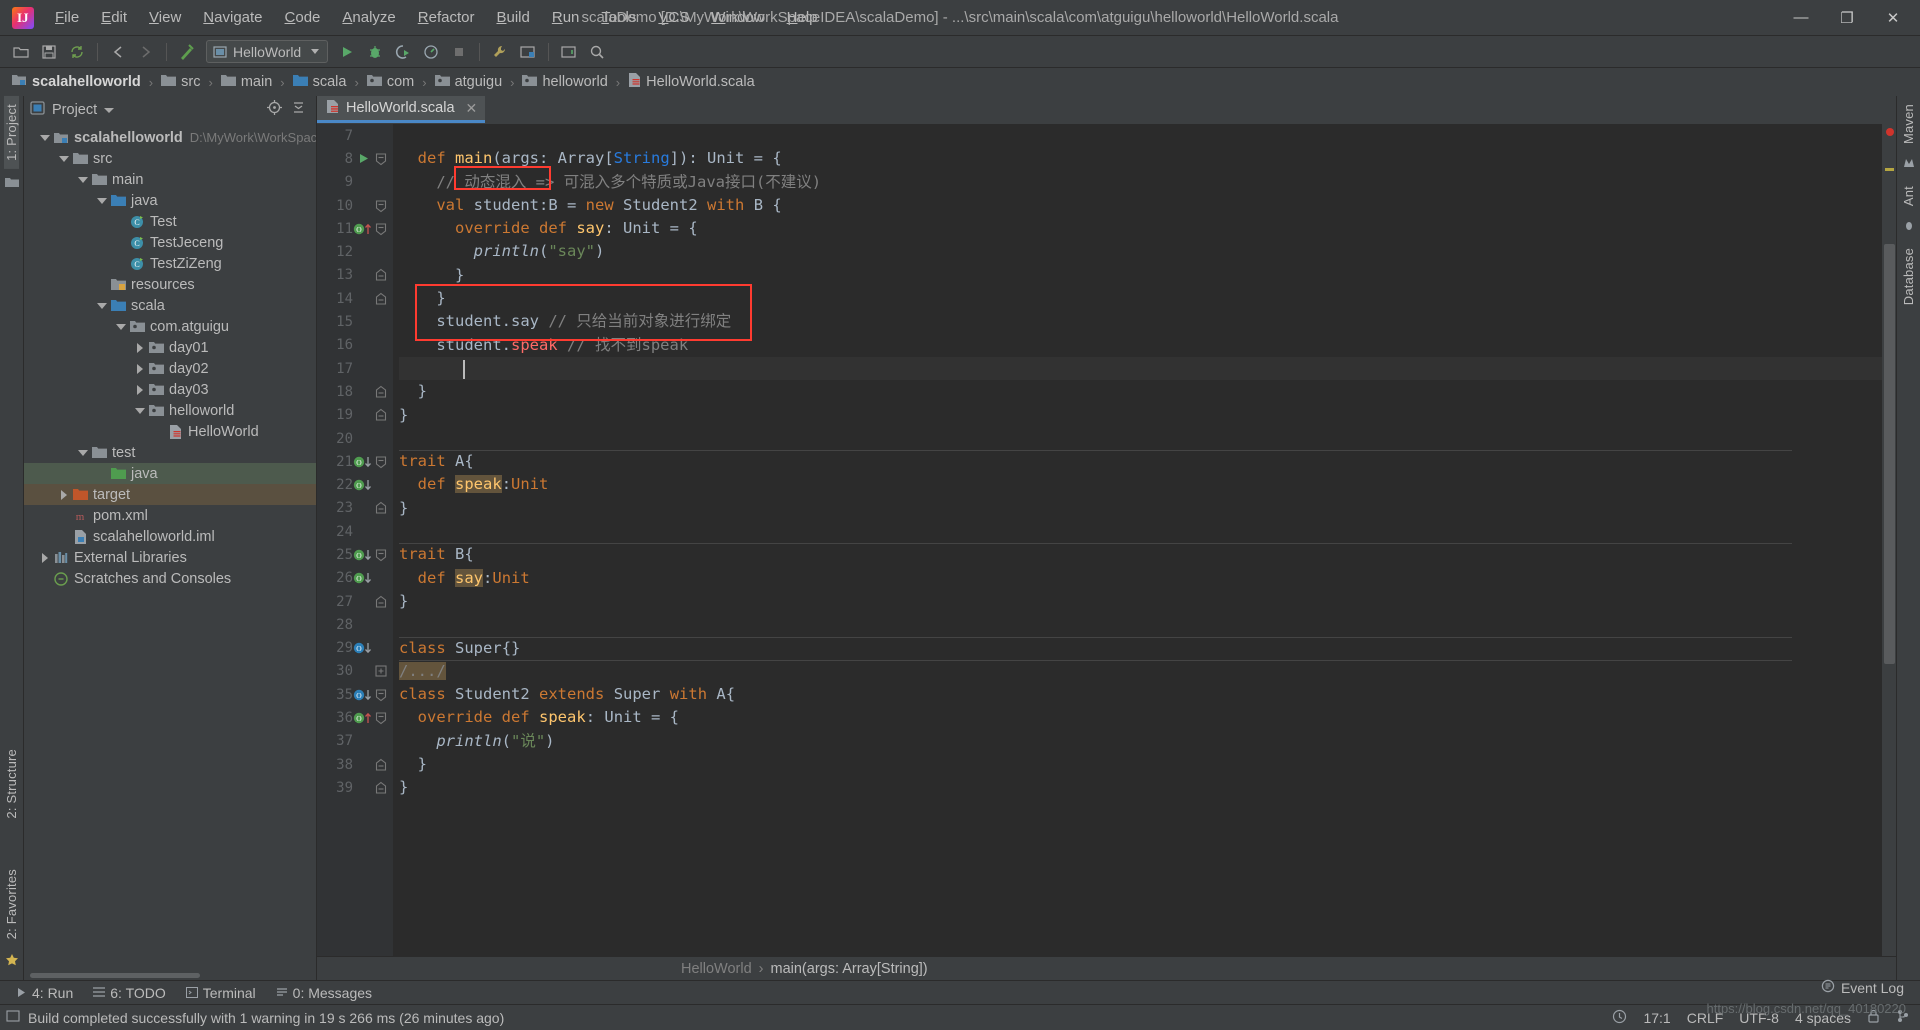 Image resolution: width=1920 pixels, height=1030 pixels. Describe the element at coordinates (1140, 764) in the screenshot. I see `code-line-38: }` at that location.